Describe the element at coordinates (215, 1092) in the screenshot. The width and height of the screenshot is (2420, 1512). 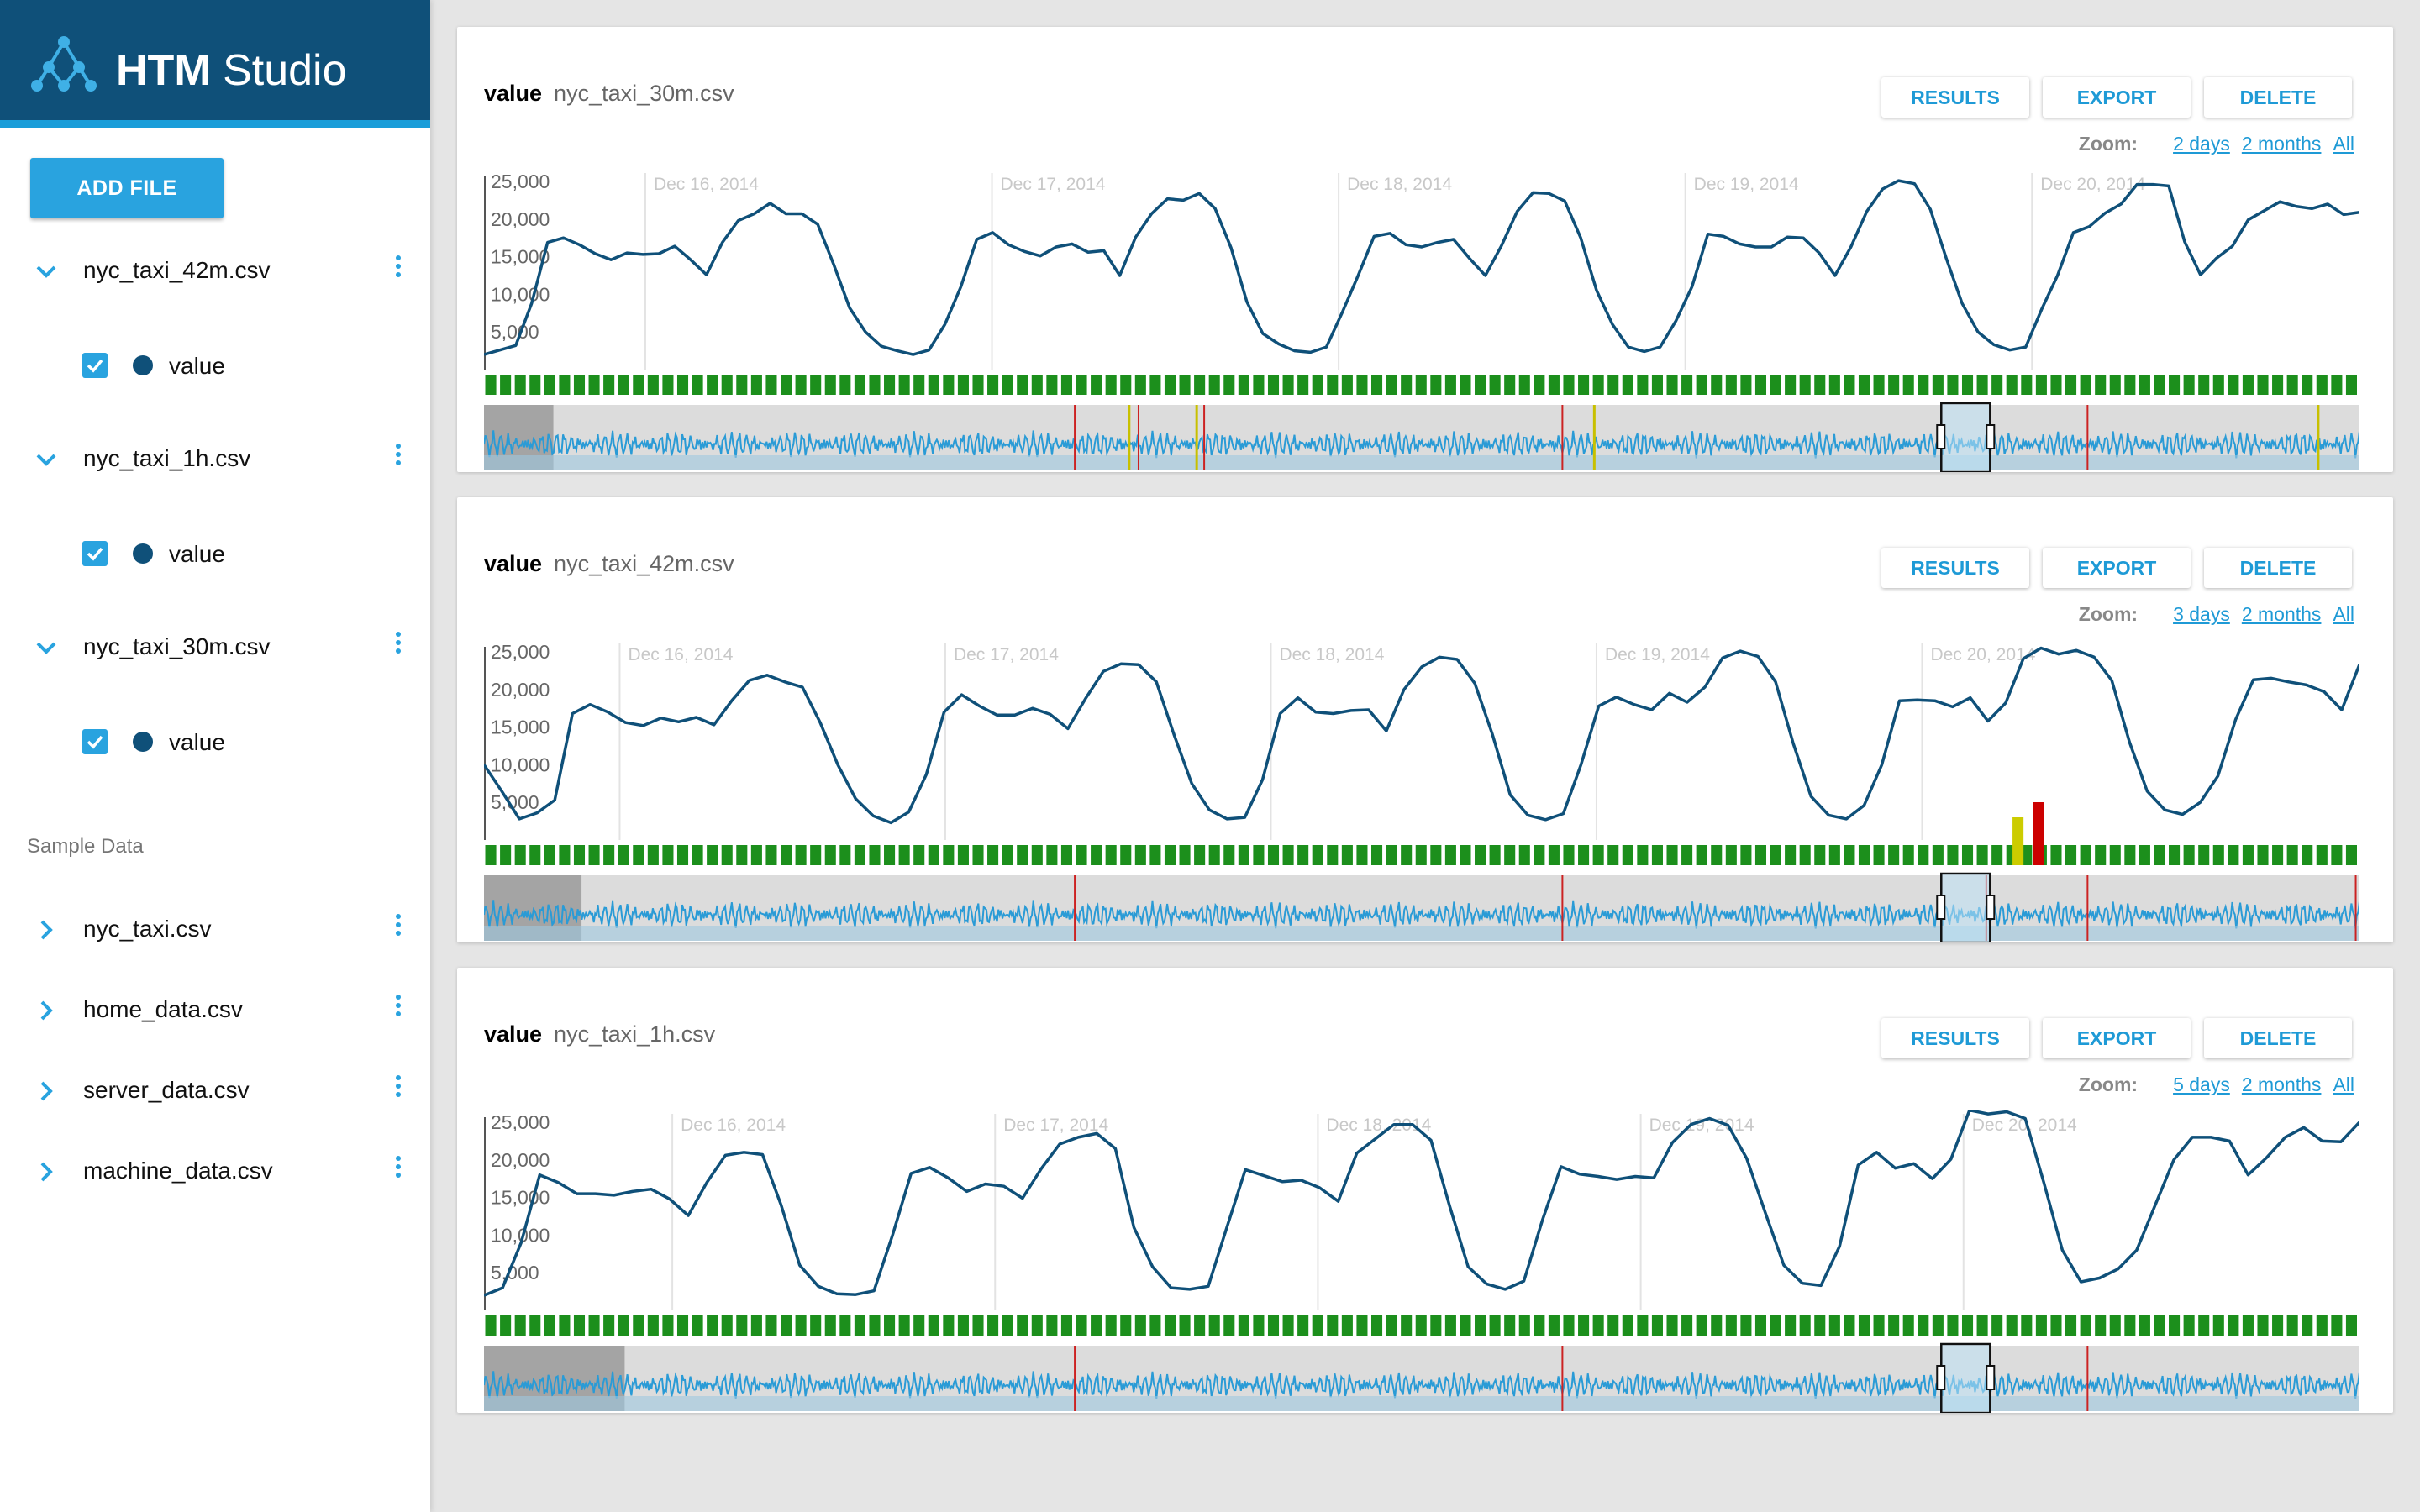
I see `sample-file-item: server_data.csv` at that location.